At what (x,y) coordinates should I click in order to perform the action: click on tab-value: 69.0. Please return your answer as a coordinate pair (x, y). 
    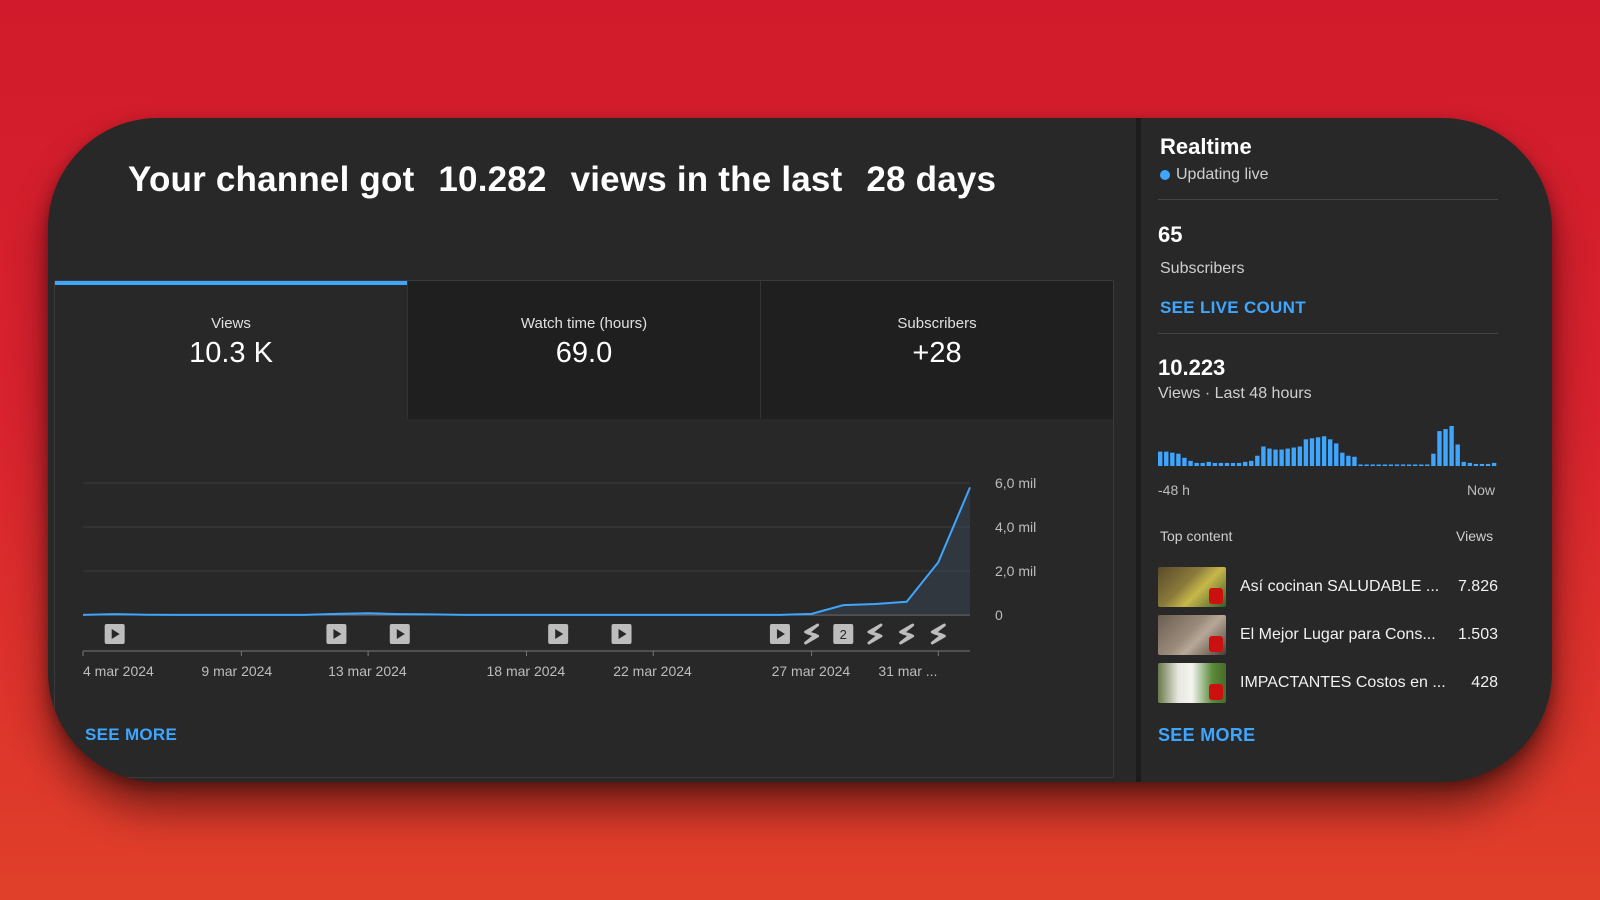
    Looking at the image, I should click on (584, 353).